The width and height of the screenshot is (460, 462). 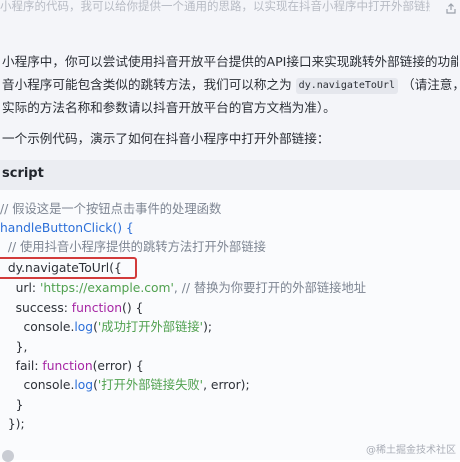 What do you see at coordinates (230, 175) in the screenshot?
I see `code-block-header: script` at bounding box center [230, 175].